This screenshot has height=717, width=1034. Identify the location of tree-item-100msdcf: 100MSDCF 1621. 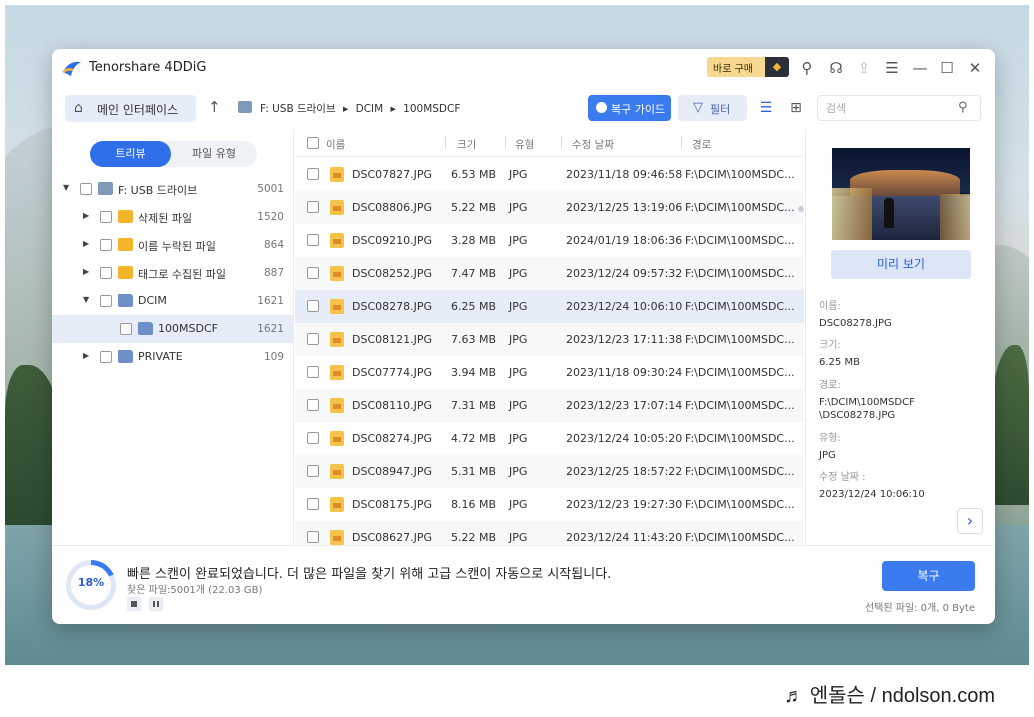
(173, 329).